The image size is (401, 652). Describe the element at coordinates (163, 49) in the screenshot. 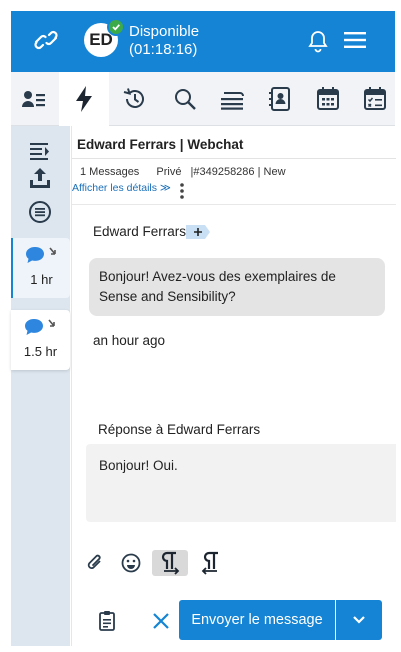

I see `status-timer: (01:18:16)` at that location.